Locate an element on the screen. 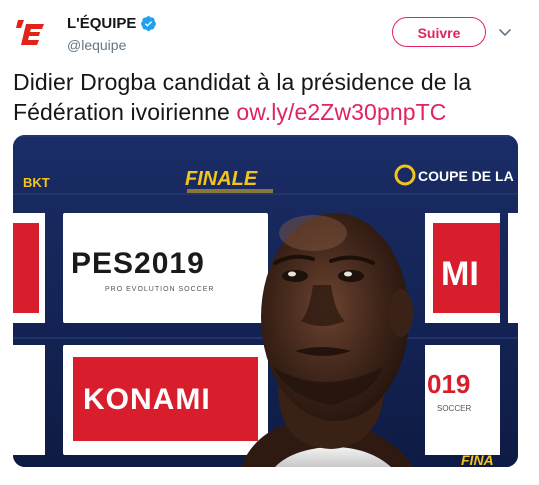 The image size is (539, 485). soccer-partial-text: SOCCER is located at coordinates (454, 408).